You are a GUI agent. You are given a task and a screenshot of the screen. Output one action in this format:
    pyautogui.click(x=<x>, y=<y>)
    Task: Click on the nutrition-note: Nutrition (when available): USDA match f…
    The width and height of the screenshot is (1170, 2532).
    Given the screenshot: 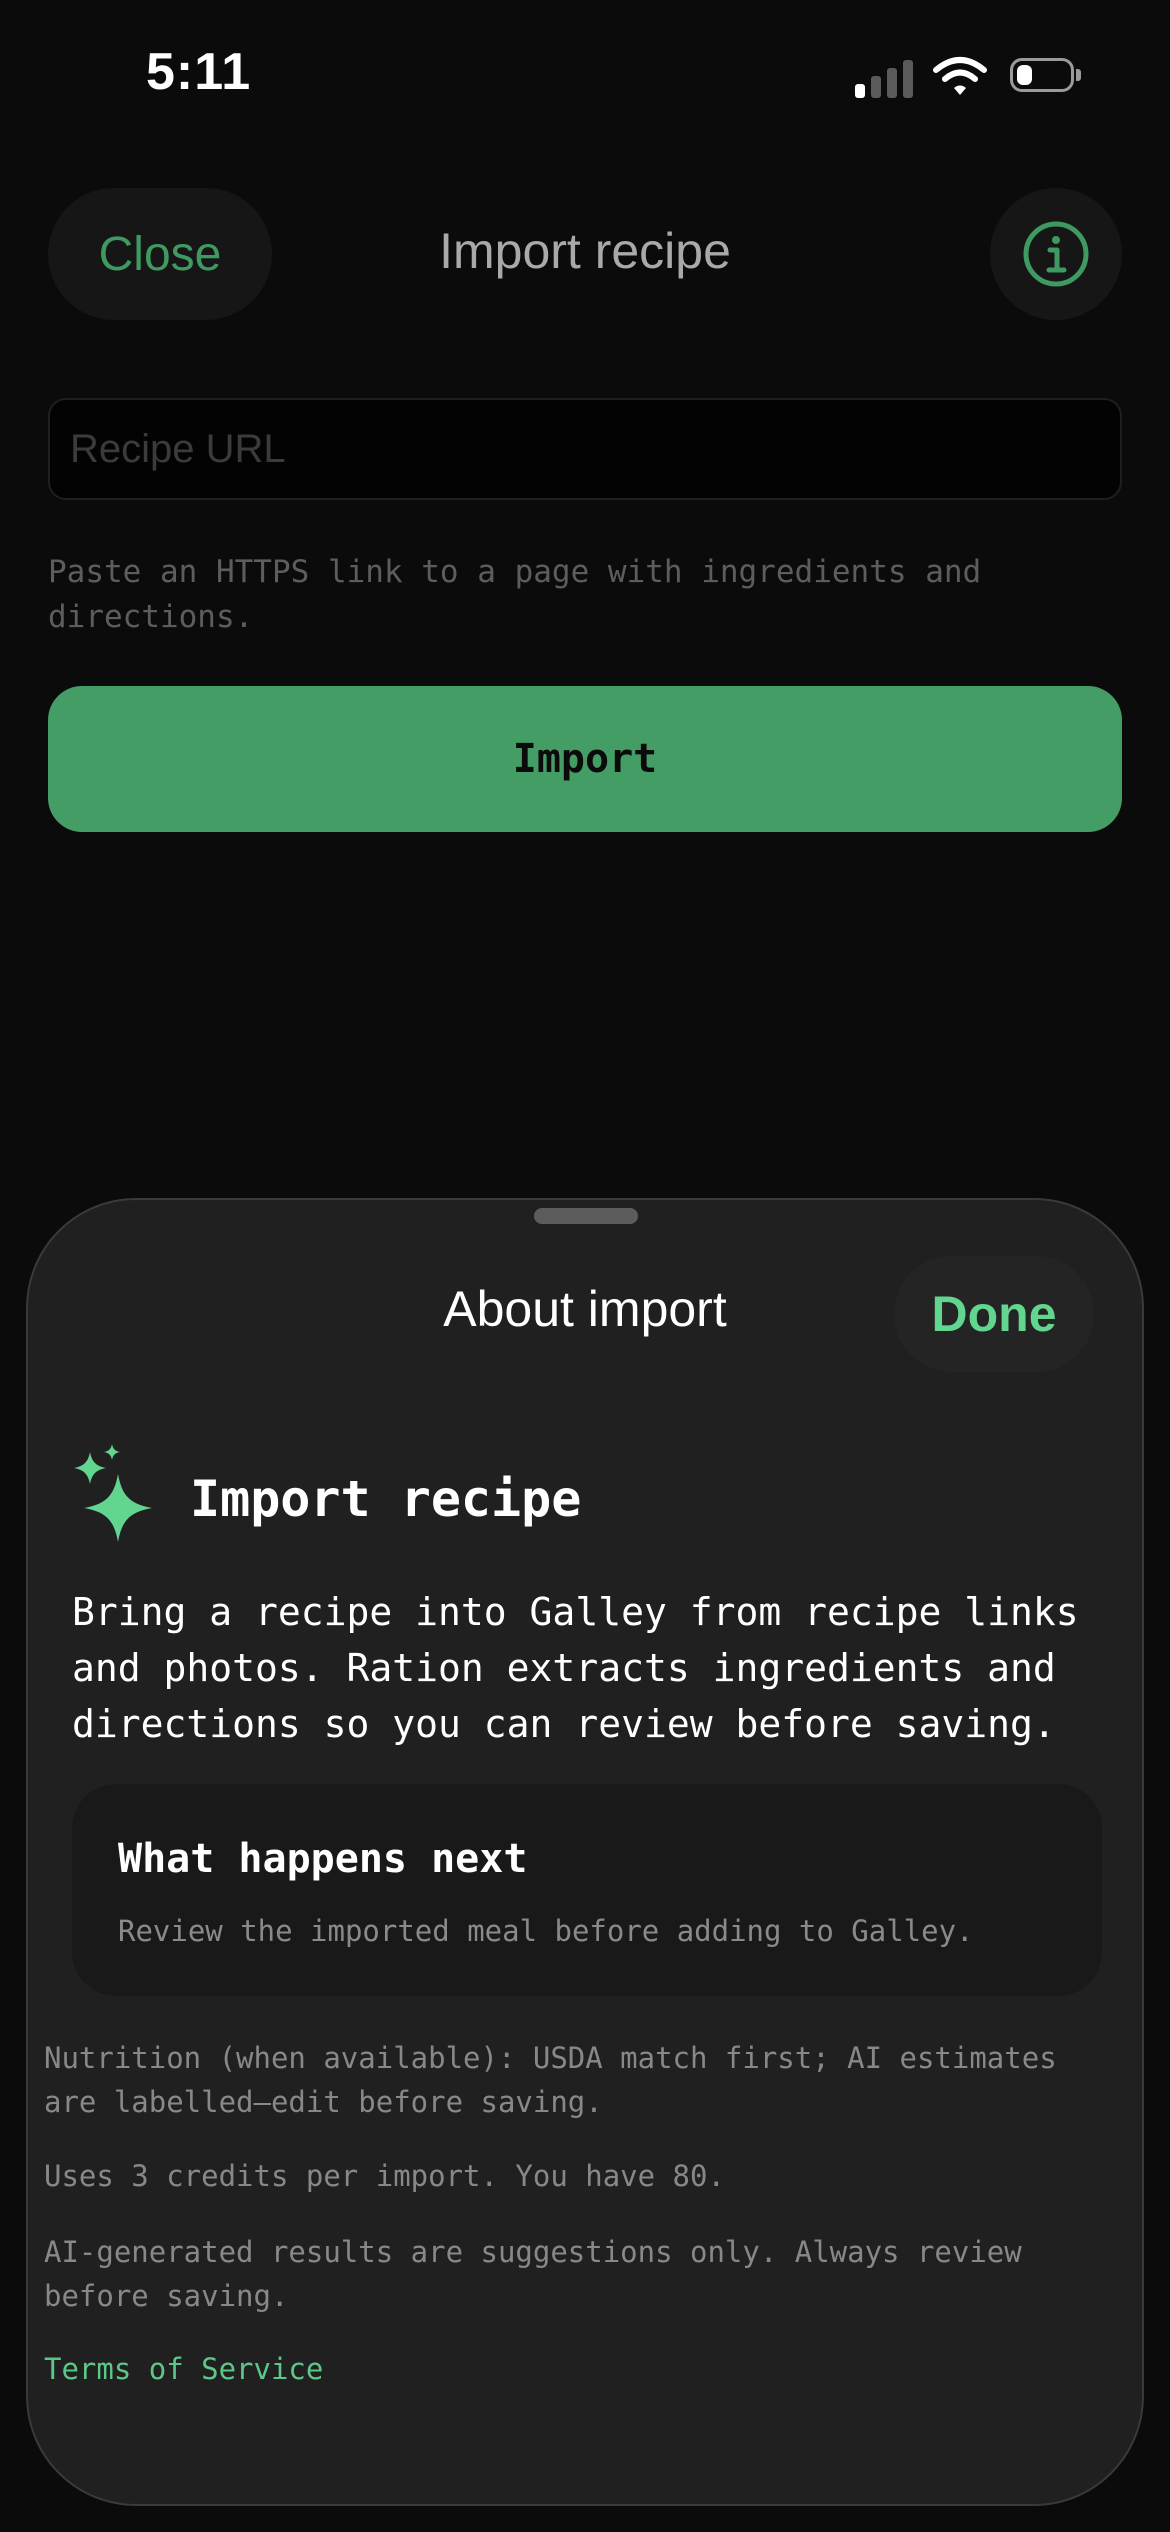 What is the action you would take?
    pyautogui.click(x=550, y=2080)
    